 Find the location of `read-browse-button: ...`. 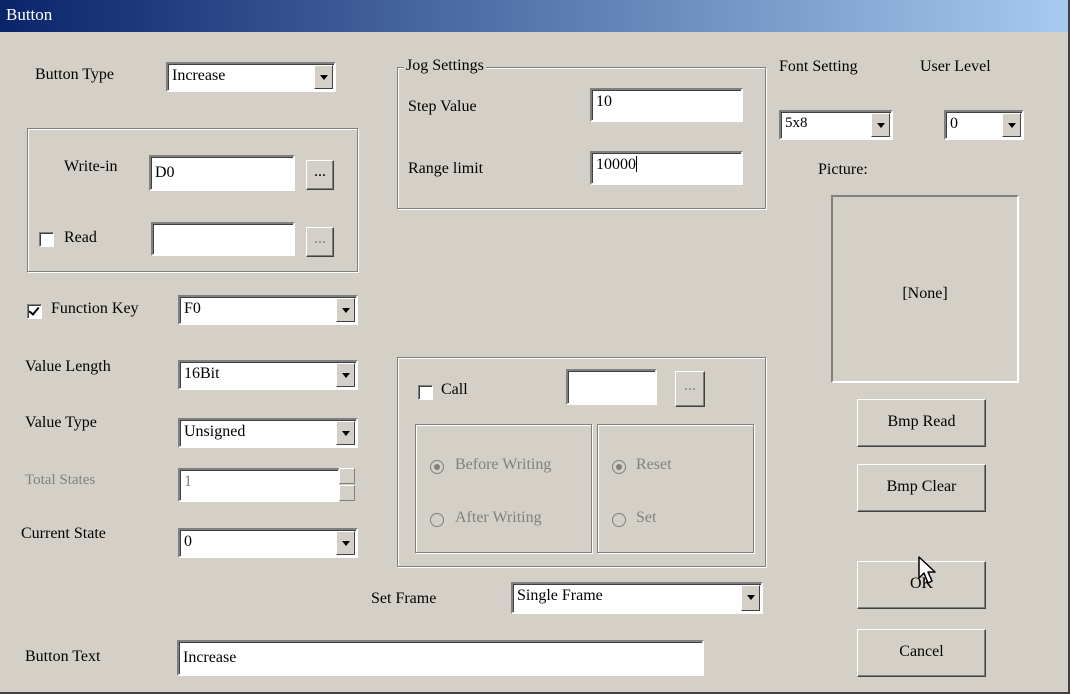

read-browse-button: ... is located at coordinates (320, 242).